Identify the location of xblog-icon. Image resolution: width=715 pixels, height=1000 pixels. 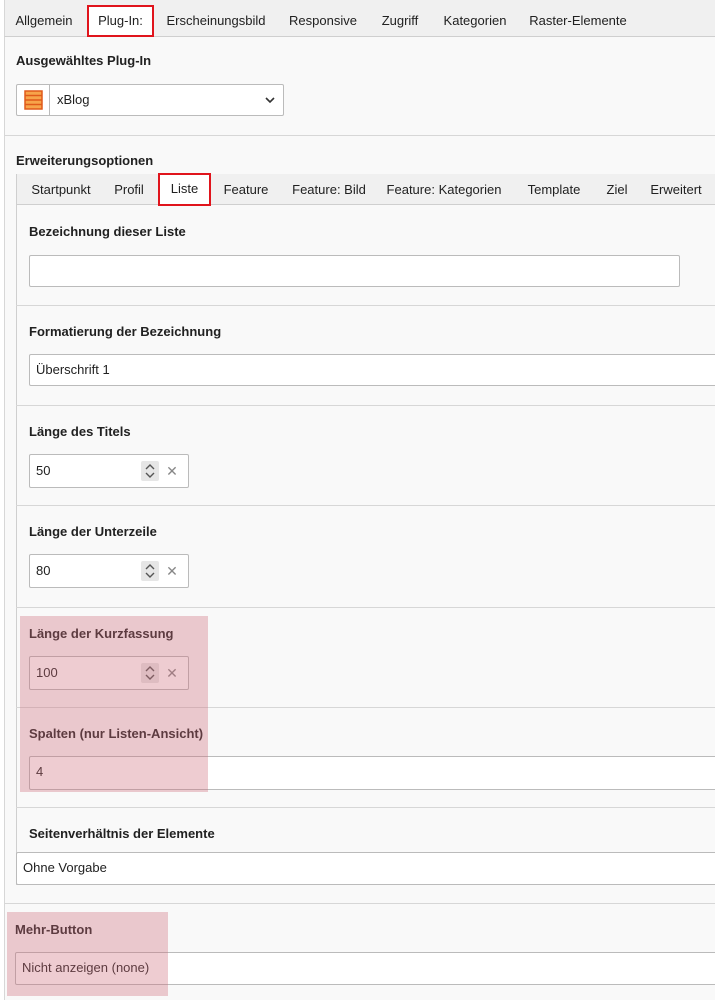
(33, 100).